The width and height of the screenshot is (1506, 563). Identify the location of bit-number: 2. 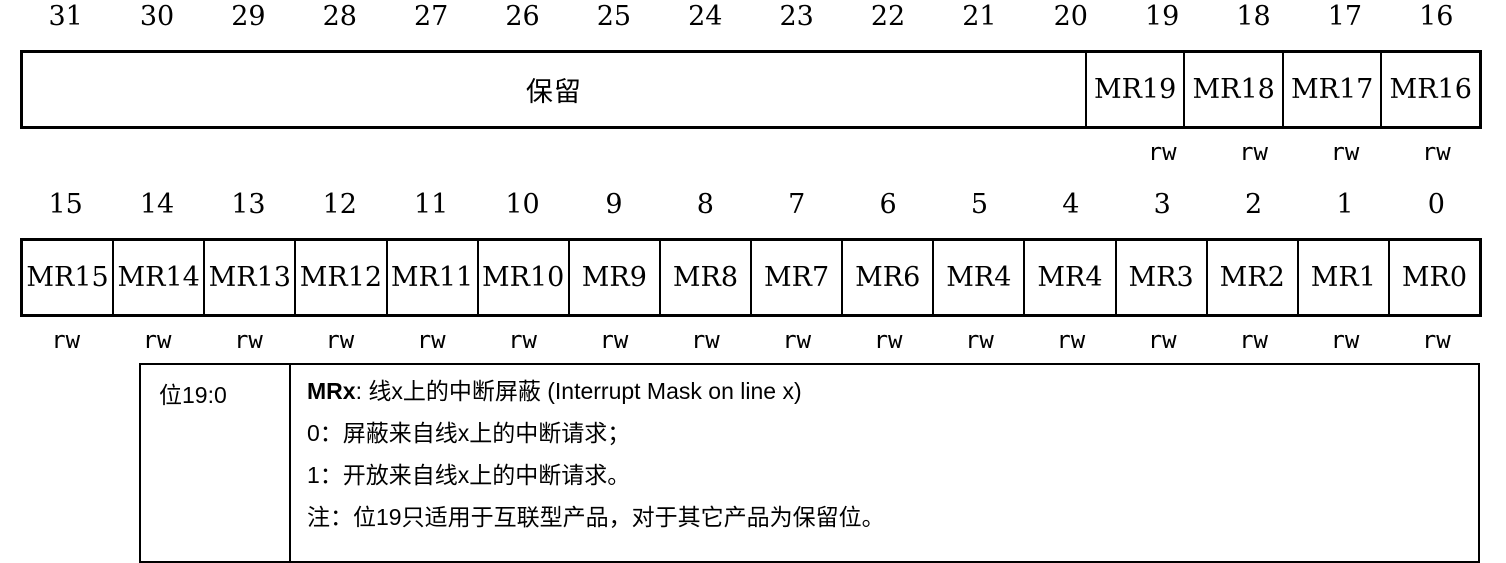
(1253, 204).